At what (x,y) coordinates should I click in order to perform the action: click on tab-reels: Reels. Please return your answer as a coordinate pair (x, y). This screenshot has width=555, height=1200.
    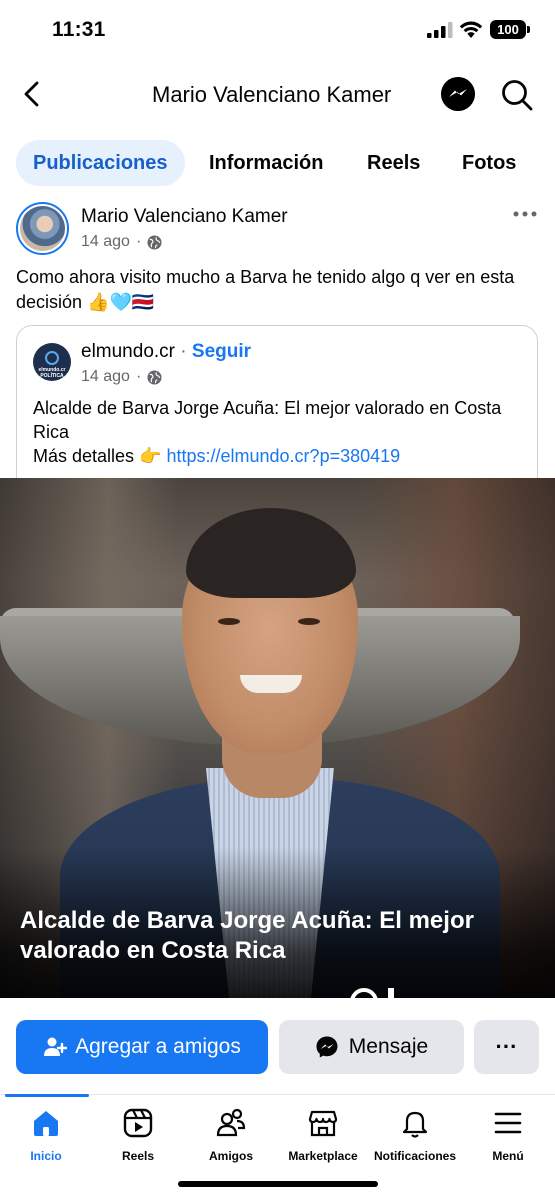
    Looking at the image, I should click on (393, 163).